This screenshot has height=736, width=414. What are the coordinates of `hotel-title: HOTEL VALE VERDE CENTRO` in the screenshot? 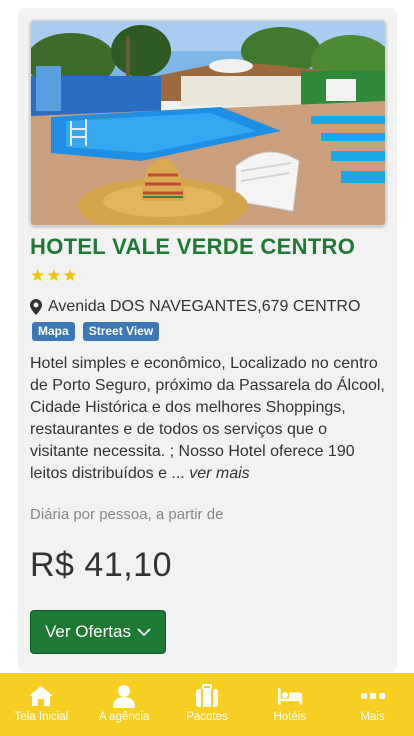 It's located at (210, 247).